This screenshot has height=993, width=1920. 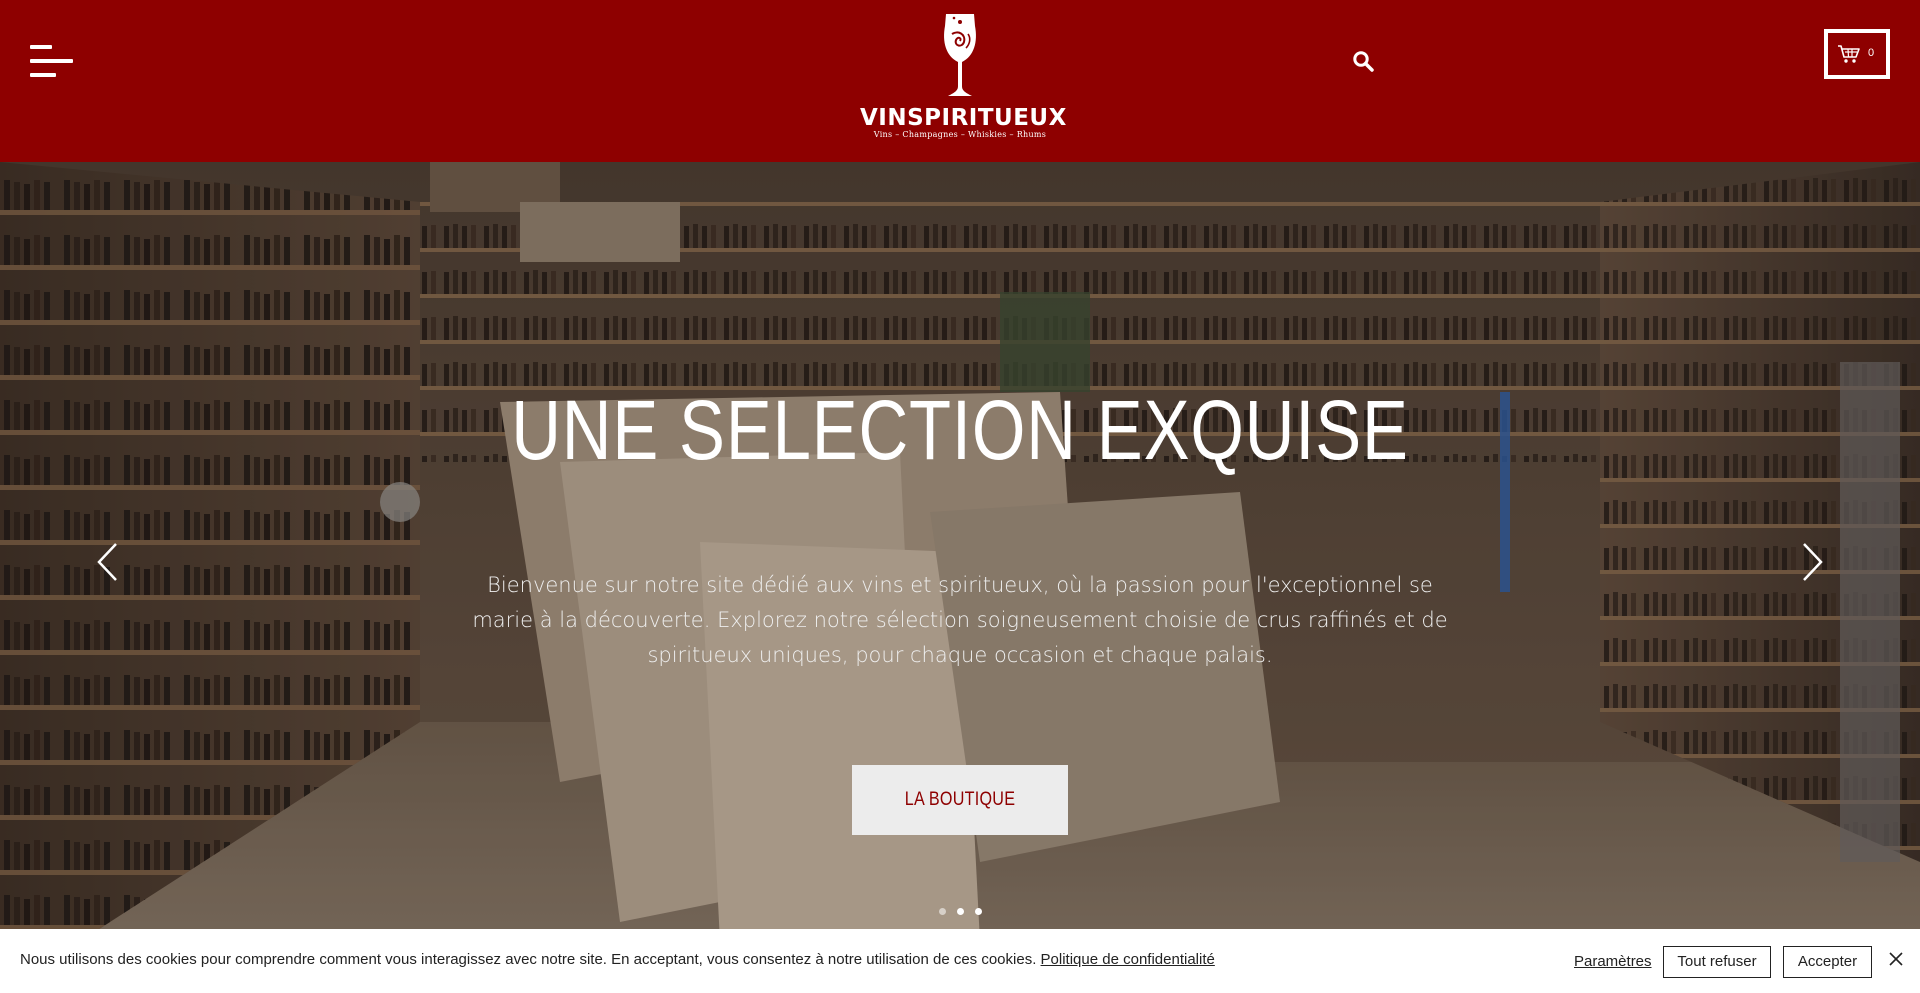 I want to click on cart-button: 0, so click(x=1857, y=54).